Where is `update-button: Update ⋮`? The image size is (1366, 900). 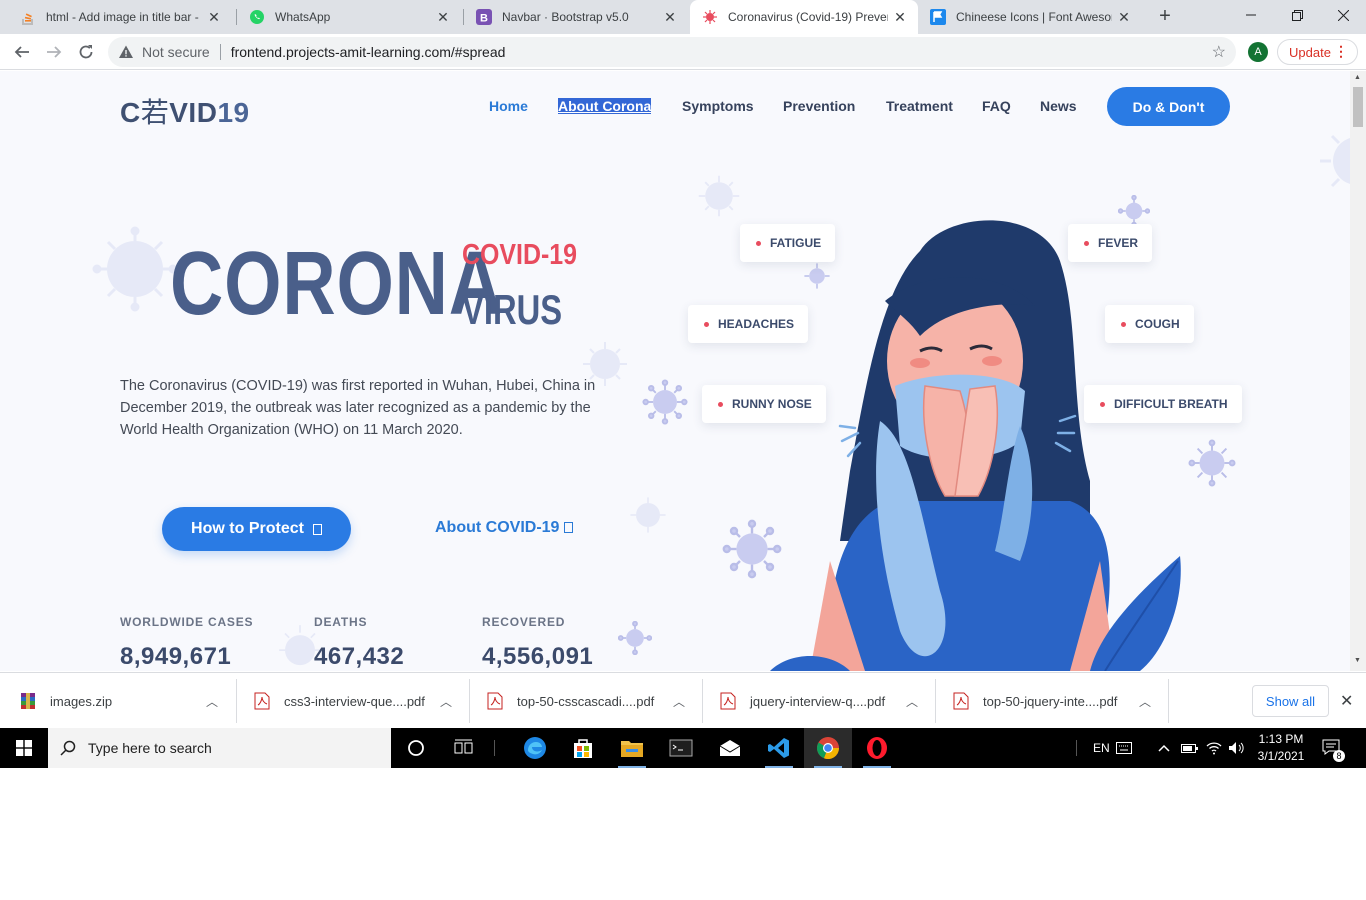
update-button: Update ⋮ is located at coordinates (1317, 52).